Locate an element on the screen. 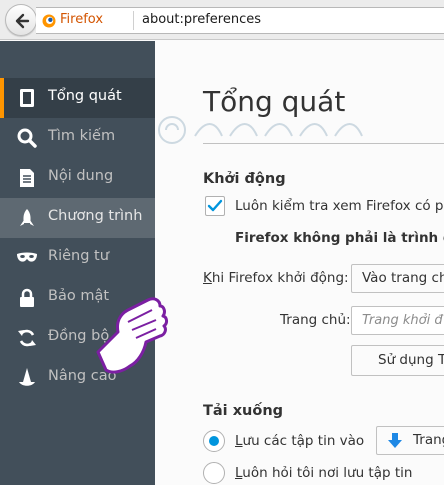 The image size is (444, 485). checkmark-icon is located at coordinates (215, 205).